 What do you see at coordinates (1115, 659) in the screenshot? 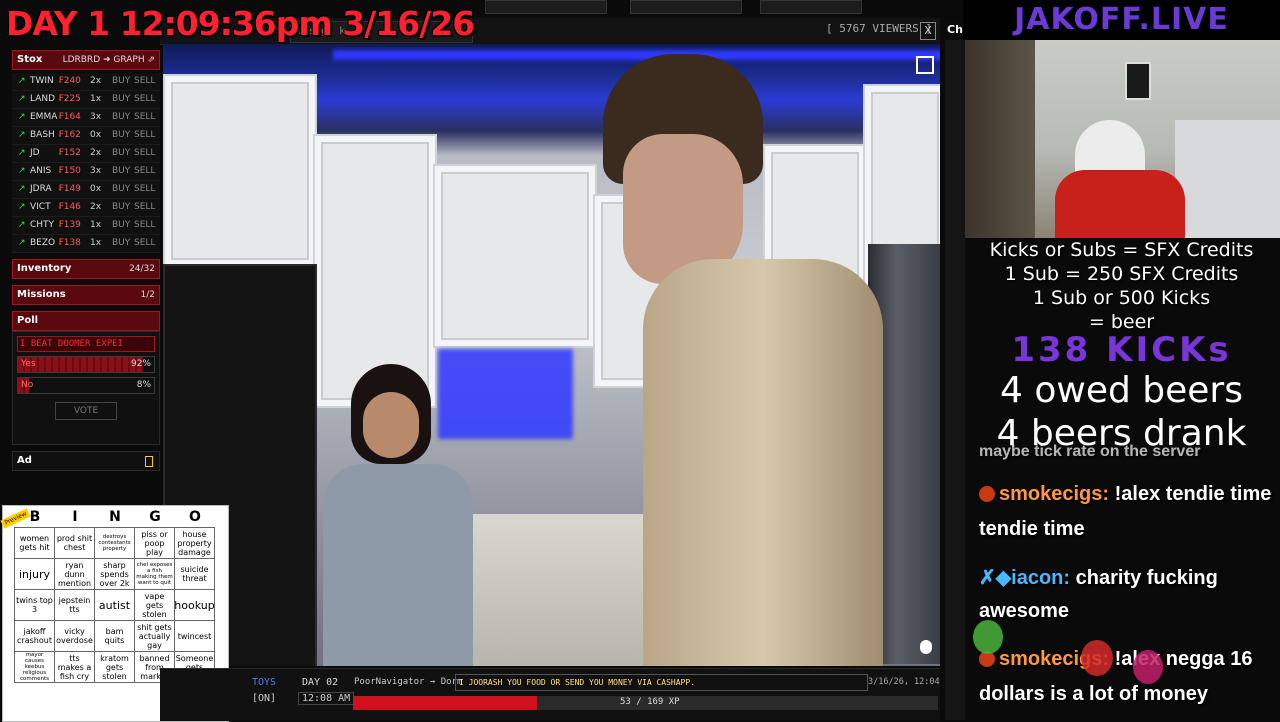
I see `chat-message: smokecigs: !alex negga 16` at bounding box center [1115, 659].